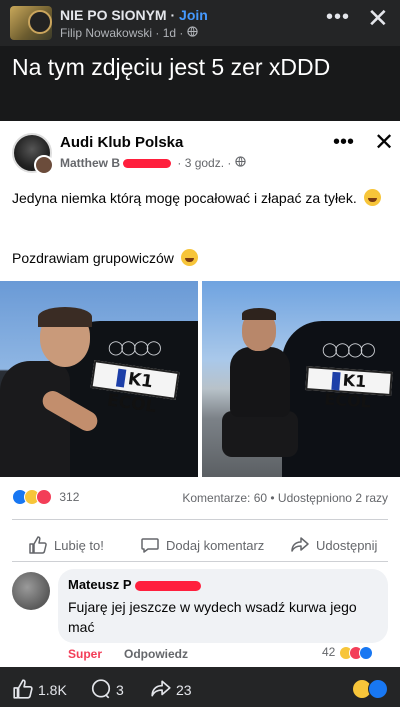 The image size is (400, 707). Describe the element at coordinates (193, 15) in the screenshot. I see `join-button: Join` at that location.